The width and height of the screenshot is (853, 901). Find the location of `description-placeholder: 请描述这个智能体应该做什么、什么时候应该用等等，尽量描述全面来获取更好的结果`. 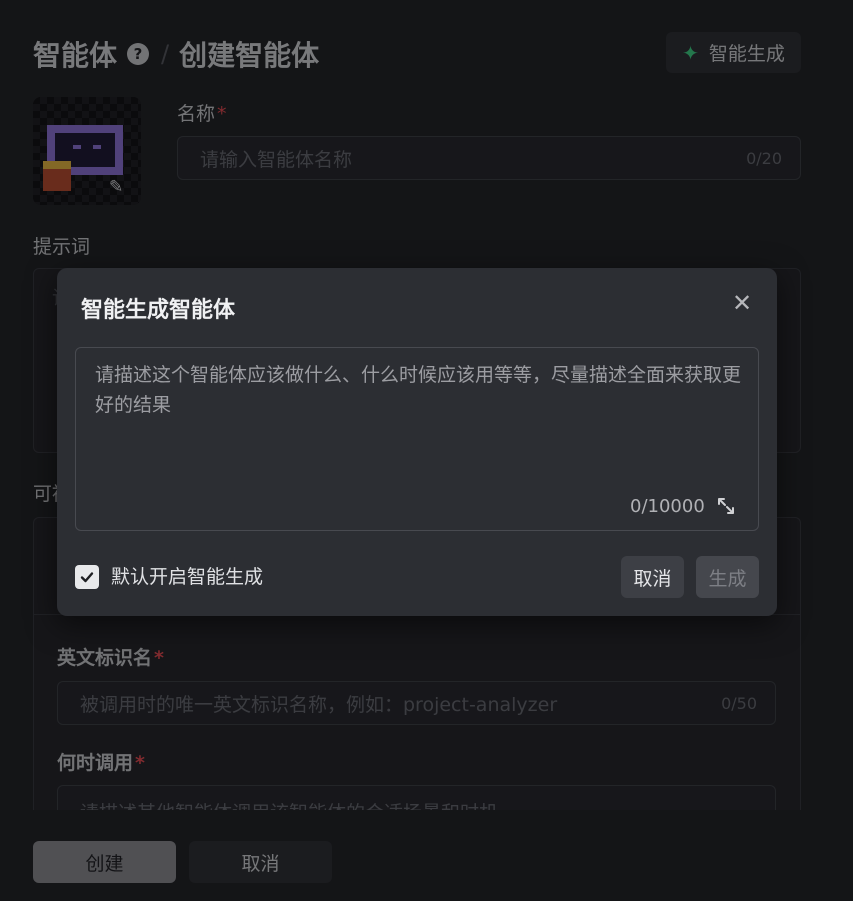

description-placeholder: 请描述这个智能体应该做什么、什么时候应该用等等，尽量描述全面来获取更好的结果 is located at coordinates (418, 390).